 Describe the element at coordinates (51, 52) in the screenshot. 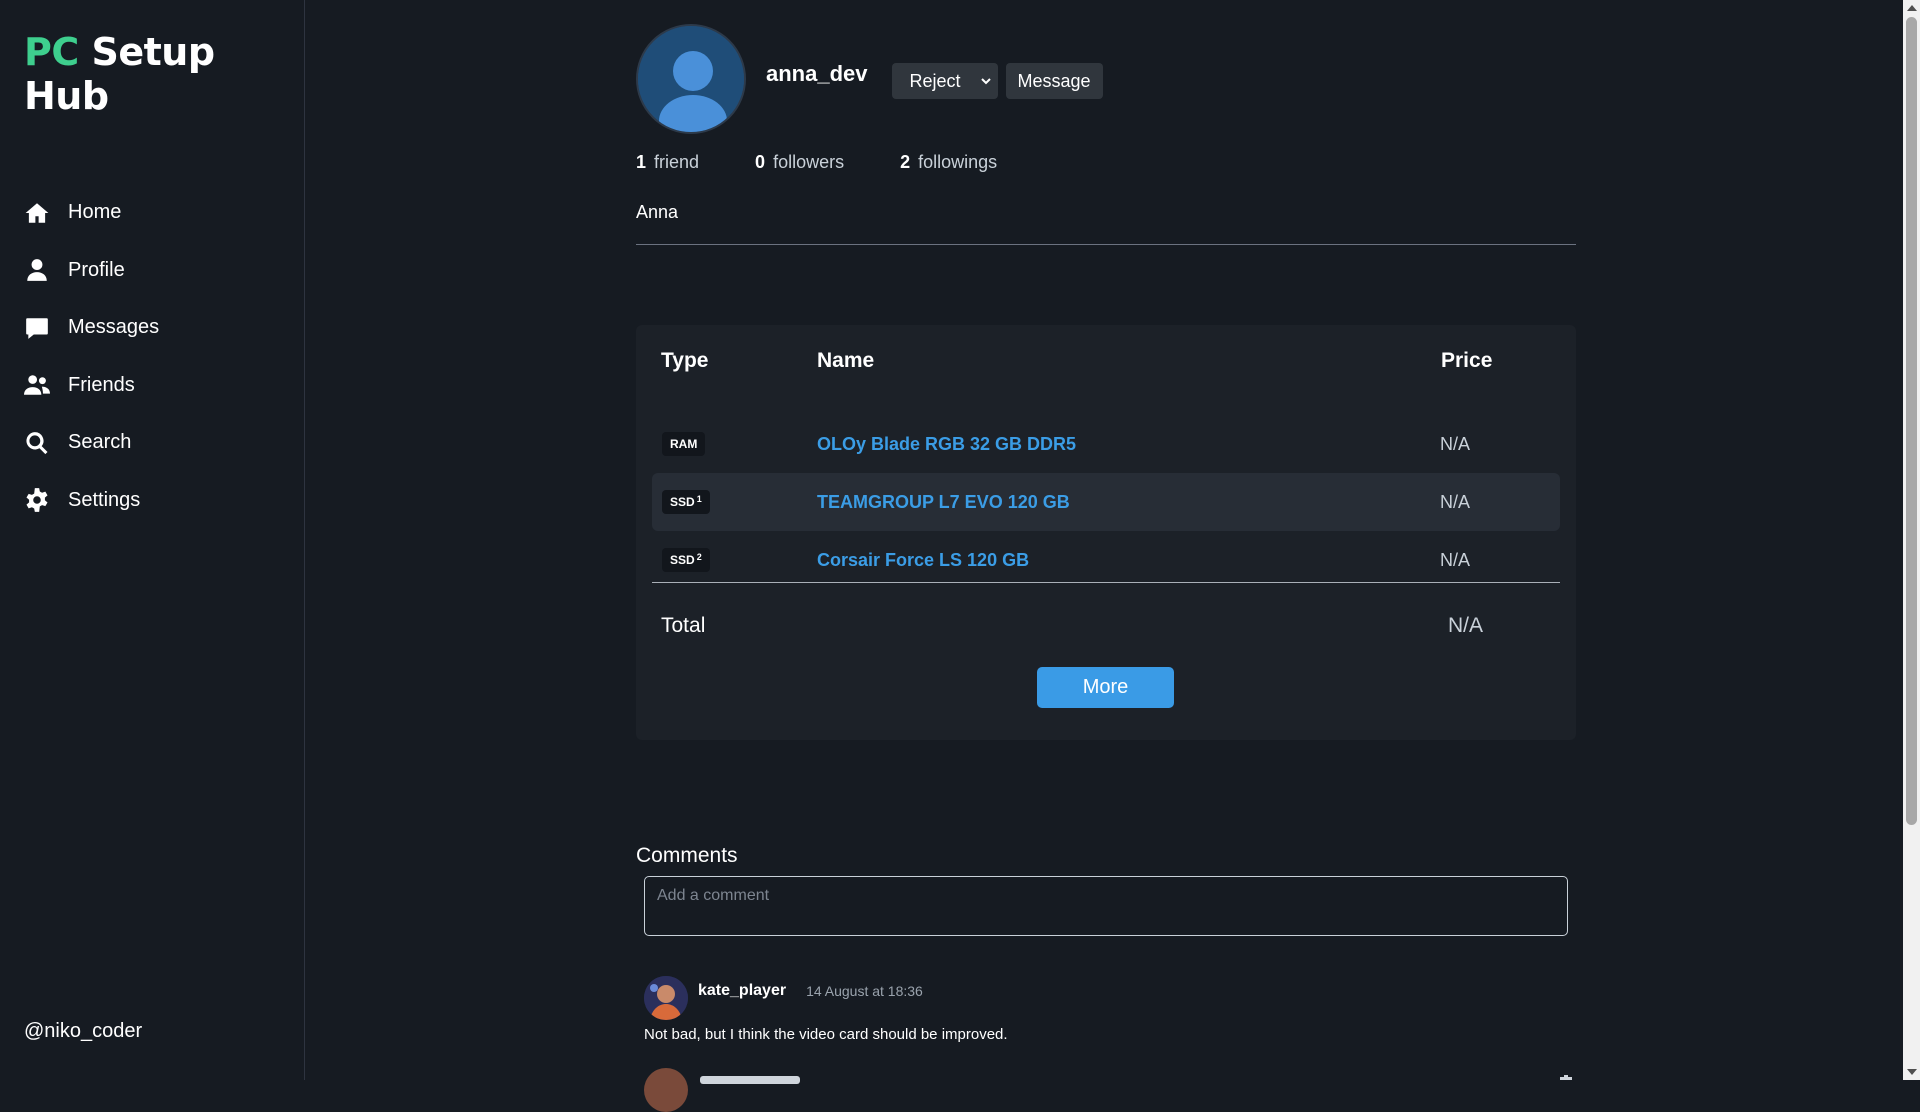

I see `logo-accent: PC` at that location.